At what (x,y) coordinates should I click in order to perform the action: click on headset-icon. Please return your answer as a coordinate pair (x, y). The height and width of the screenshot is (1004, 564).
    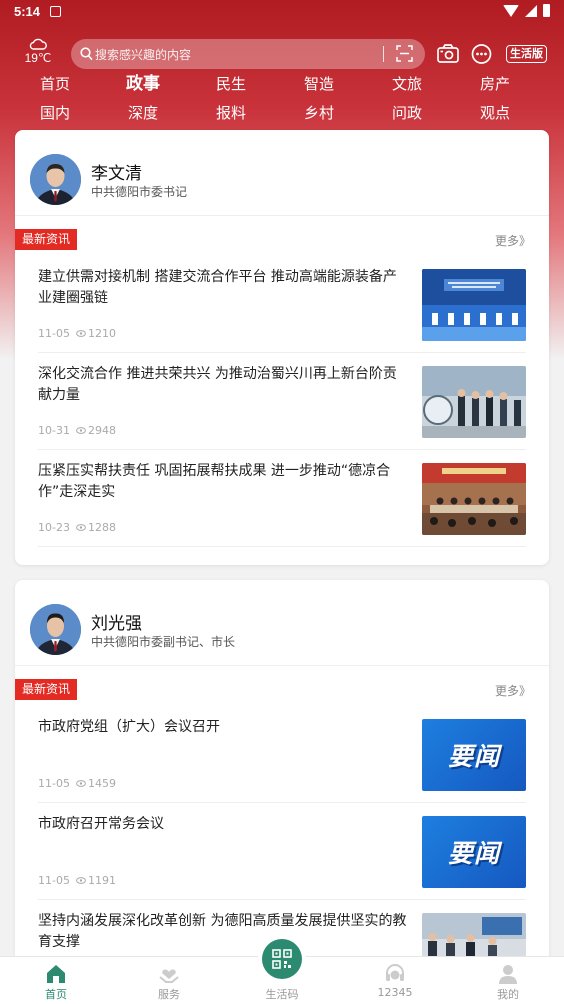
    Looking at the image, I should click on (395, 972).